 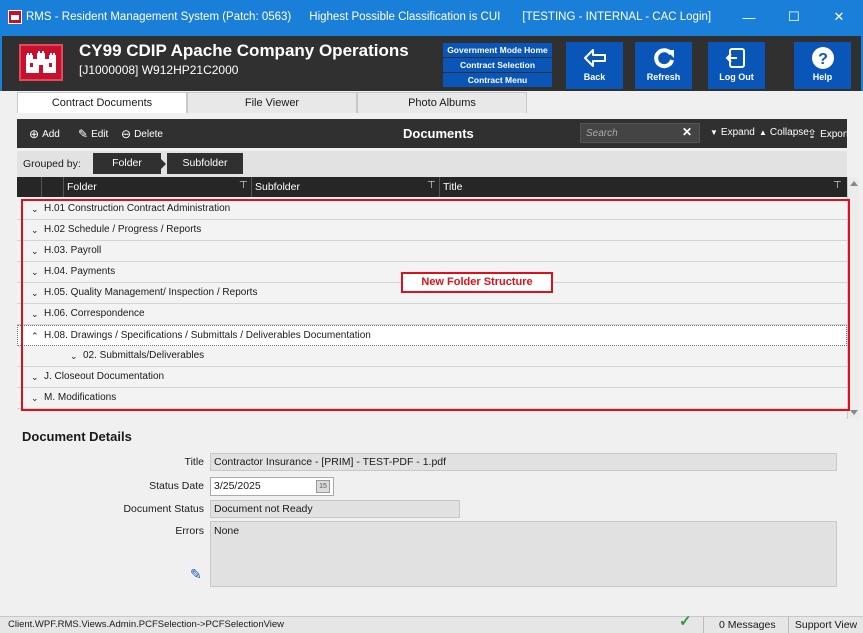 I want to click on back-button: Back, so click(x=594, y=65).